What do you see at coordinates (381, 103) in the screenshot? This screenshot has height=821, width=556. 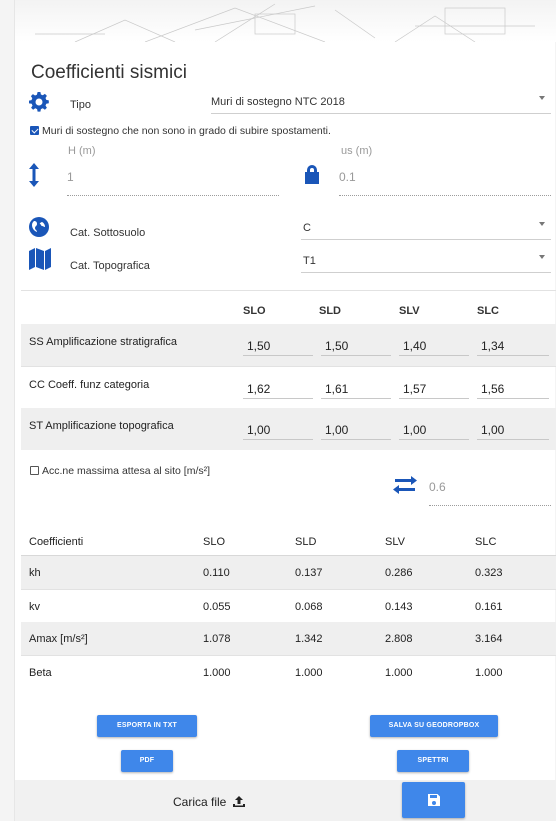 I see `tipo-select: Muri di sostegno NTC 2018` at bounding box center [381, 103].